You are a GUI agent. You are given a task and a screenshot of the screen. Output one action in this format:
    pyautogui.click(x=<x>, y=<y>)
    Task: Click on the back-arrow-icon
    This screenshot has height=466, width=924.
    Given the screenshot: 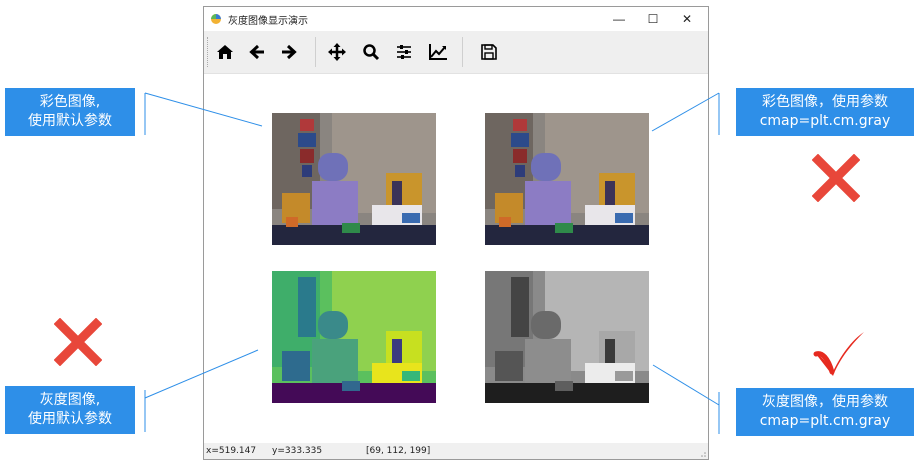 What is the action you would take?
    pyautogui.click(x=256, y=52)
    